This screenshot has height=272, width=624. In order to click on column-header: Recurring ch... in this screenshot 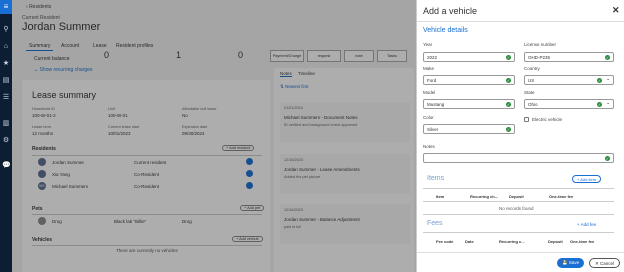, I will do `click(484, 196)`.